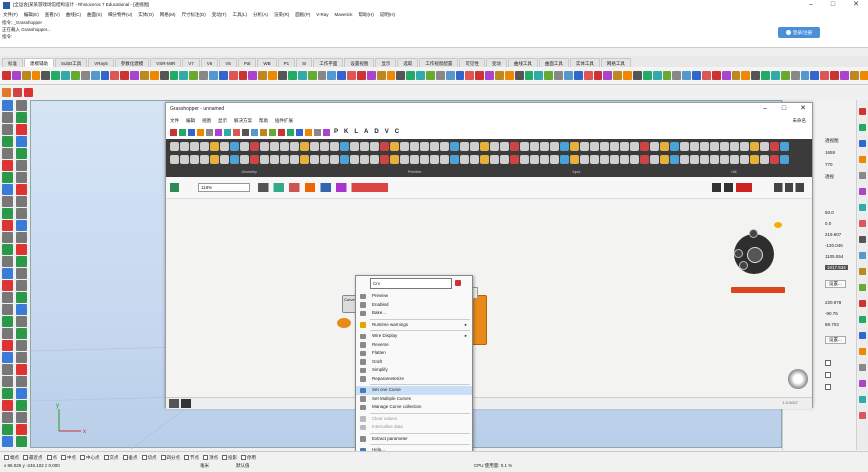  Describe the element at coordinates (28, 92) in the screenshot. I see `grid-icon` at that location.